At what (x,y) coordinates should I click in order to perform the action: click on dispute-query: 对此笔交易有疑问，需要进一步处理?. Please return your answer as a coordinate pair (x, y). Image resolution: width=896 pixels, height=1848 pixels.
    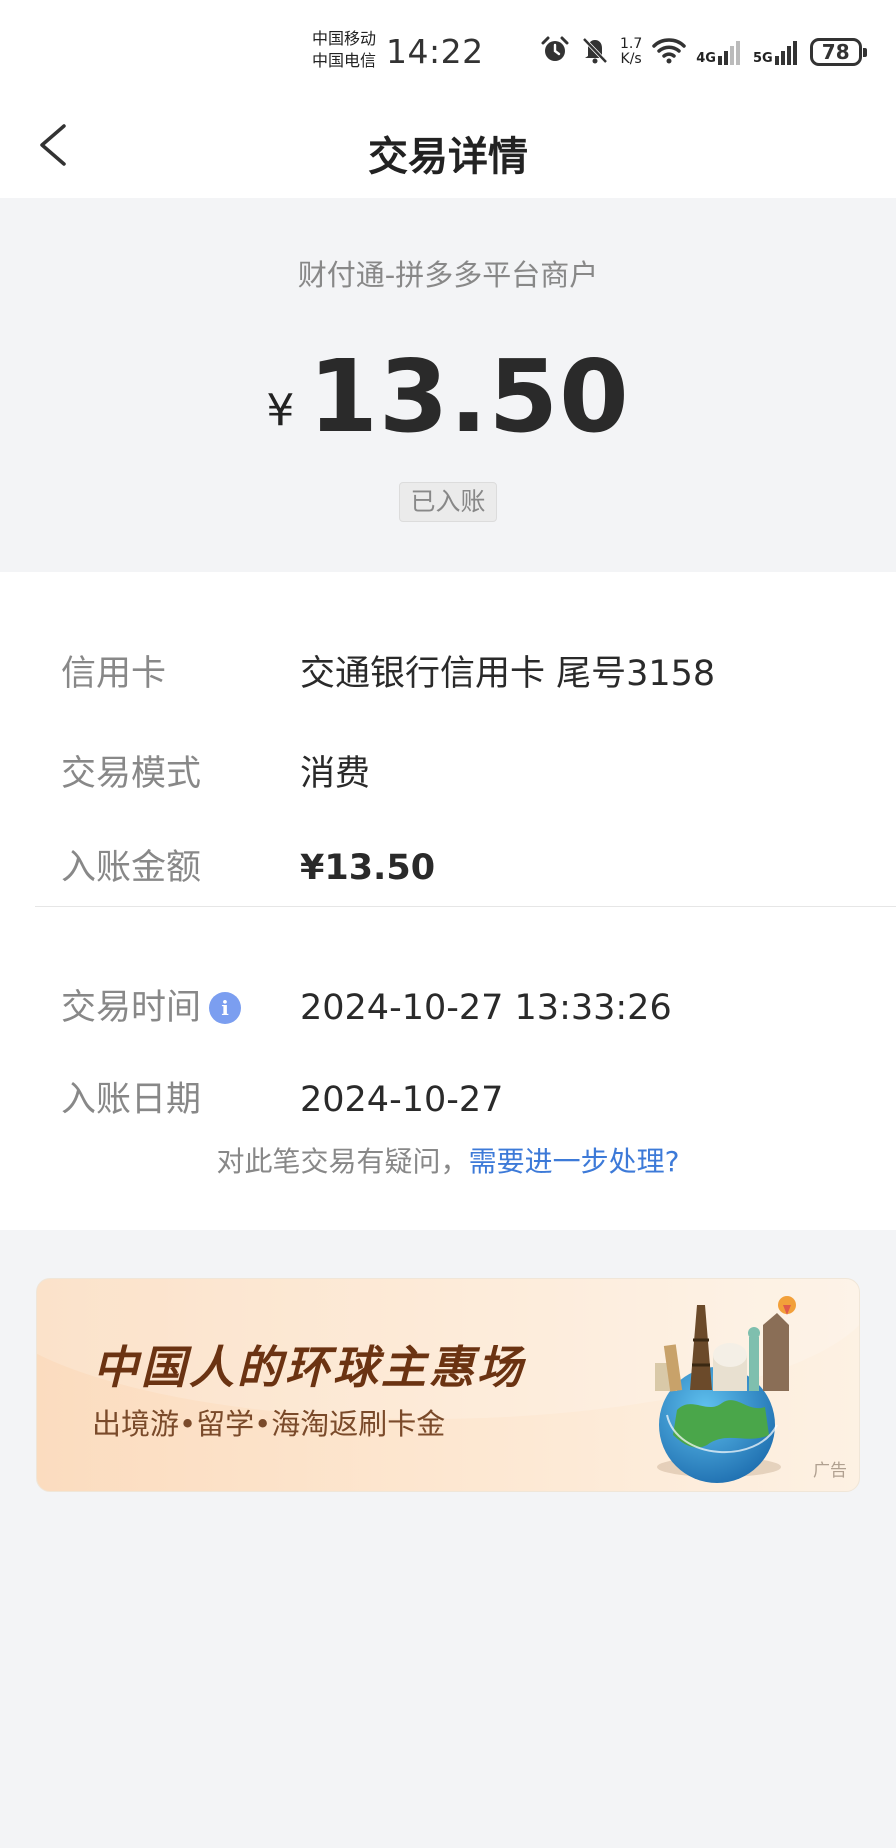
    Looking at the image, I should click on (448, 1160).